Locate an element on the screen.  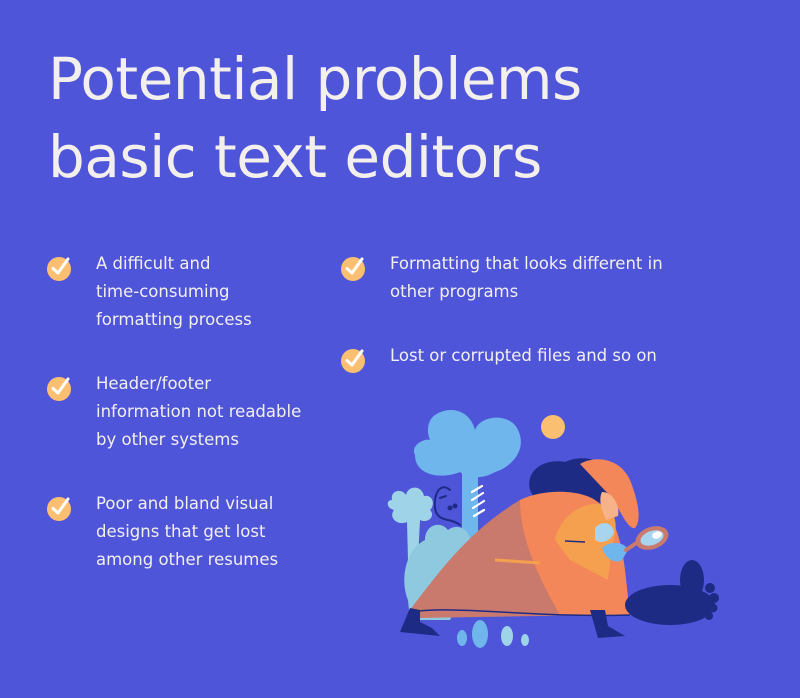
list-item-line: by other systems is located at coordinates (167, 439).